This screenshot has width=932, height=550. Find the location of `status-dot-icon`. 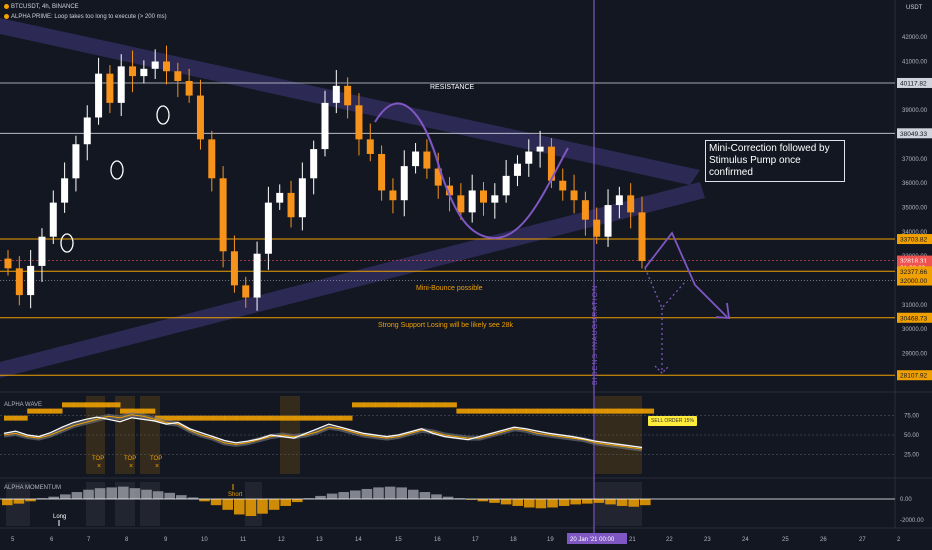

status-dot-icon is located at coordinates (6, 6).